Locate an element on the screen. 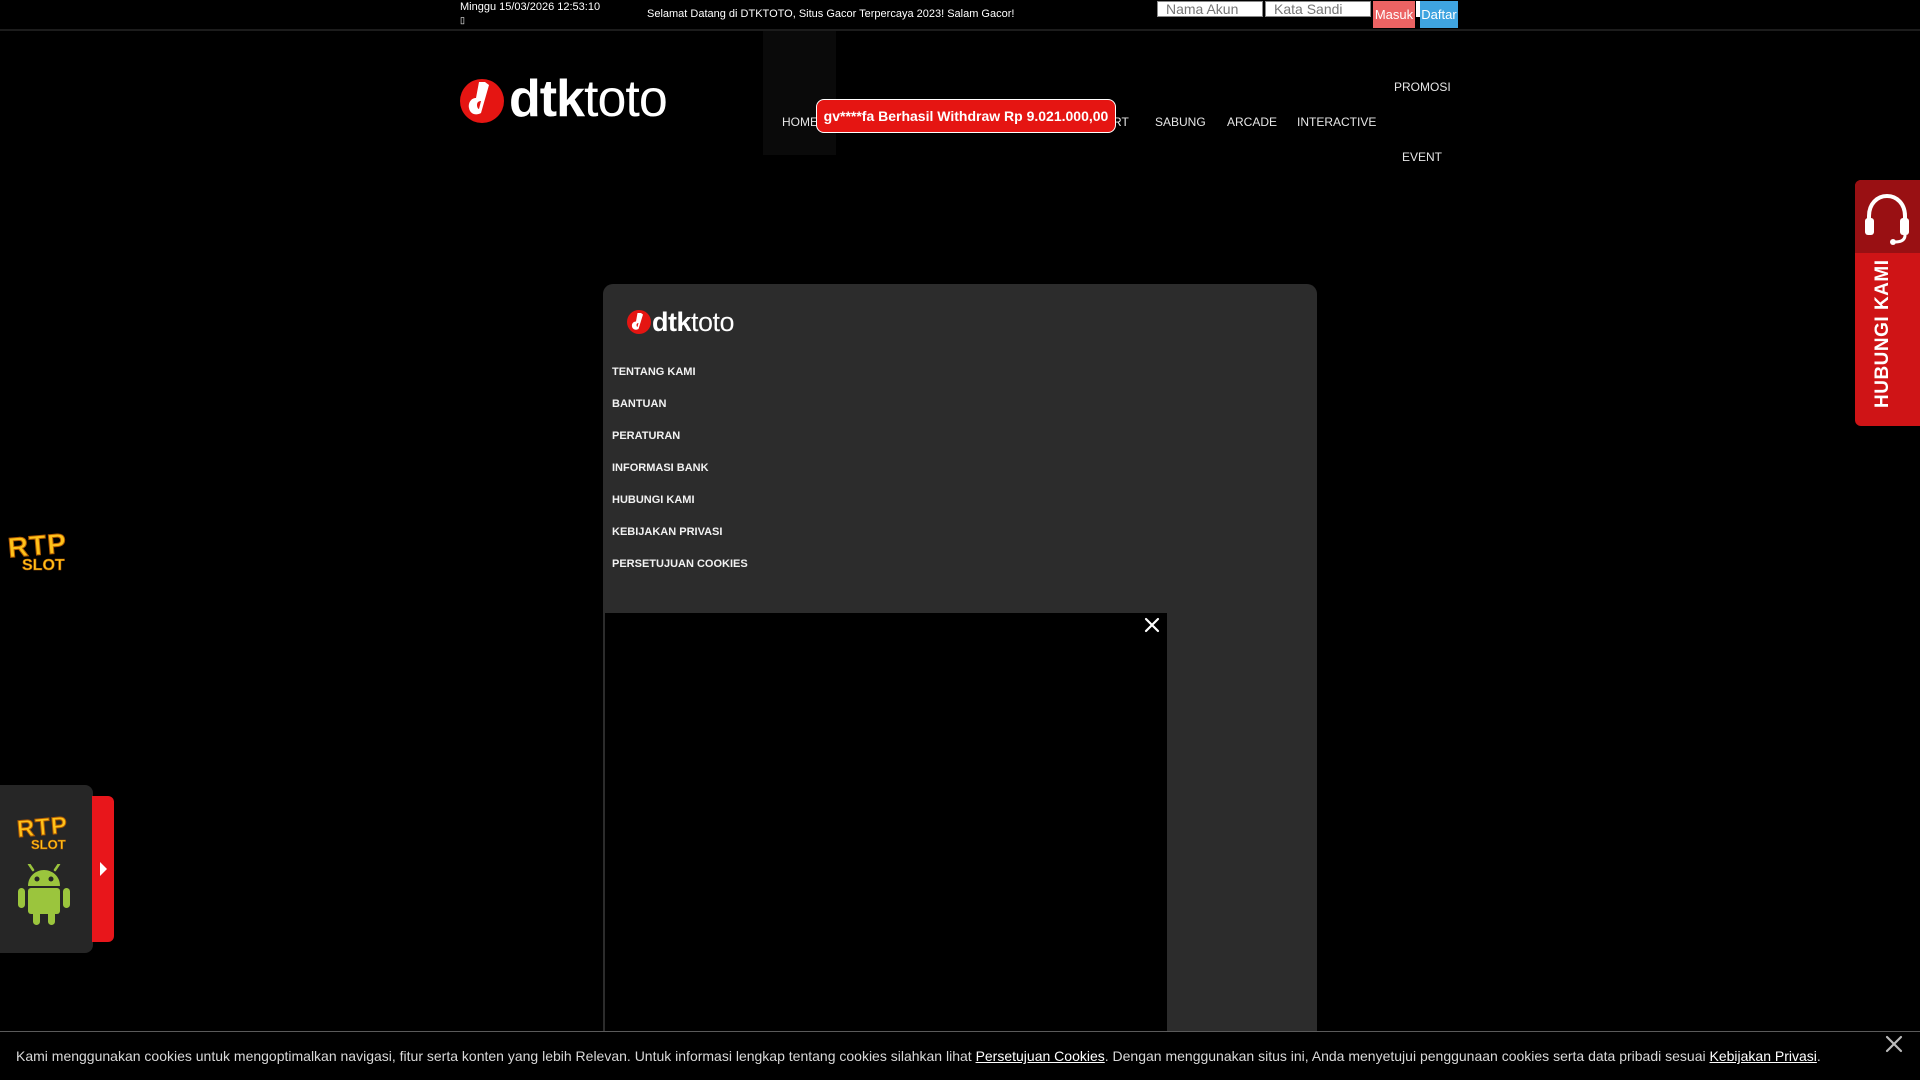 This screenshot has height=1080, width=1920. register-button: Daftar is located at coordinates (1439, 14).